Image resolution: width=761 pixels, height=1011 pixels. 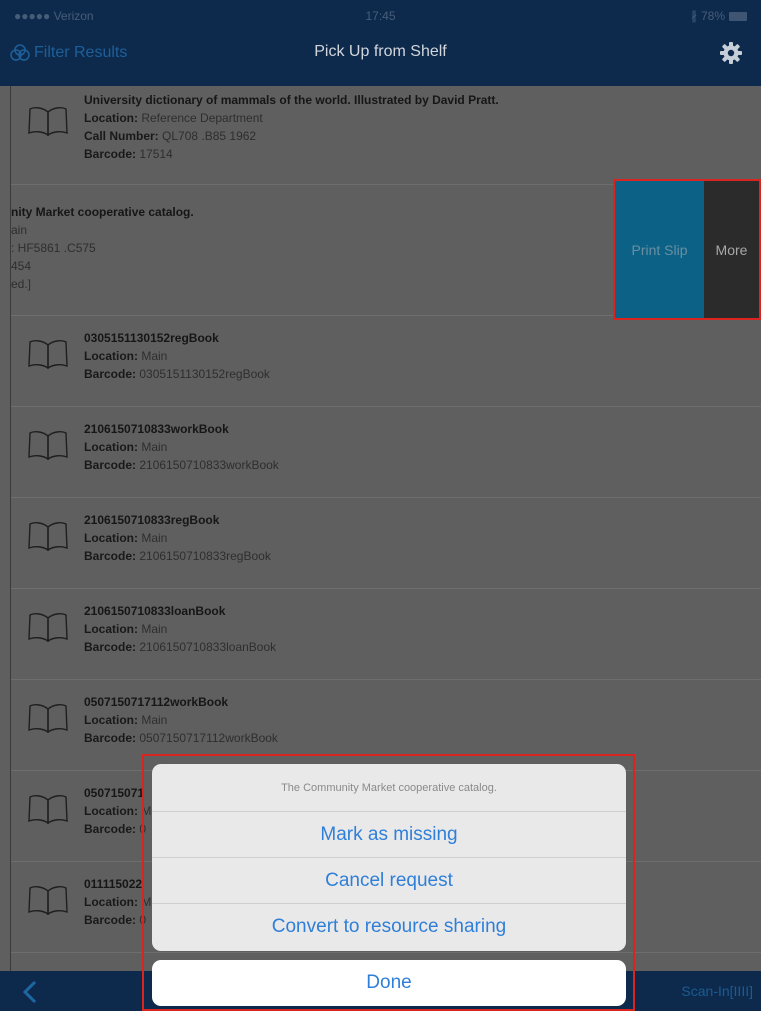 What do you see at coordinates (731, 249) in the screenshot?
I see `more-button: More` at bounding box center [731, 249].